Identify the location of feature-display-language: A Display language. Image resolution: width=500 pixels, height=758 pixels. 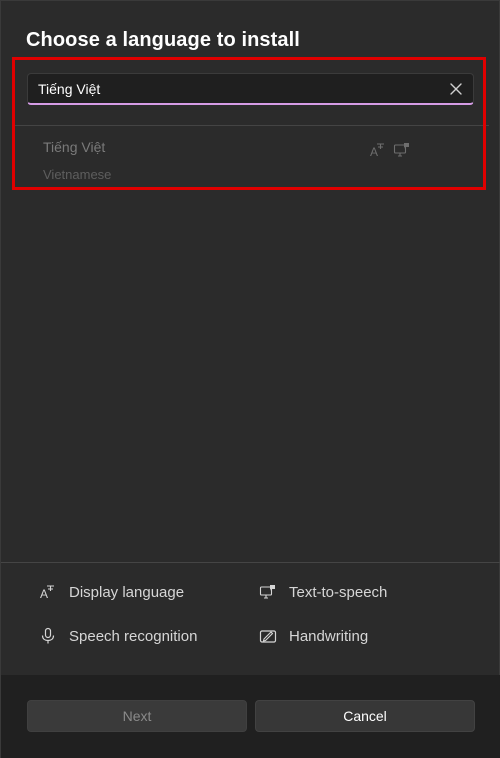
(112, 592).